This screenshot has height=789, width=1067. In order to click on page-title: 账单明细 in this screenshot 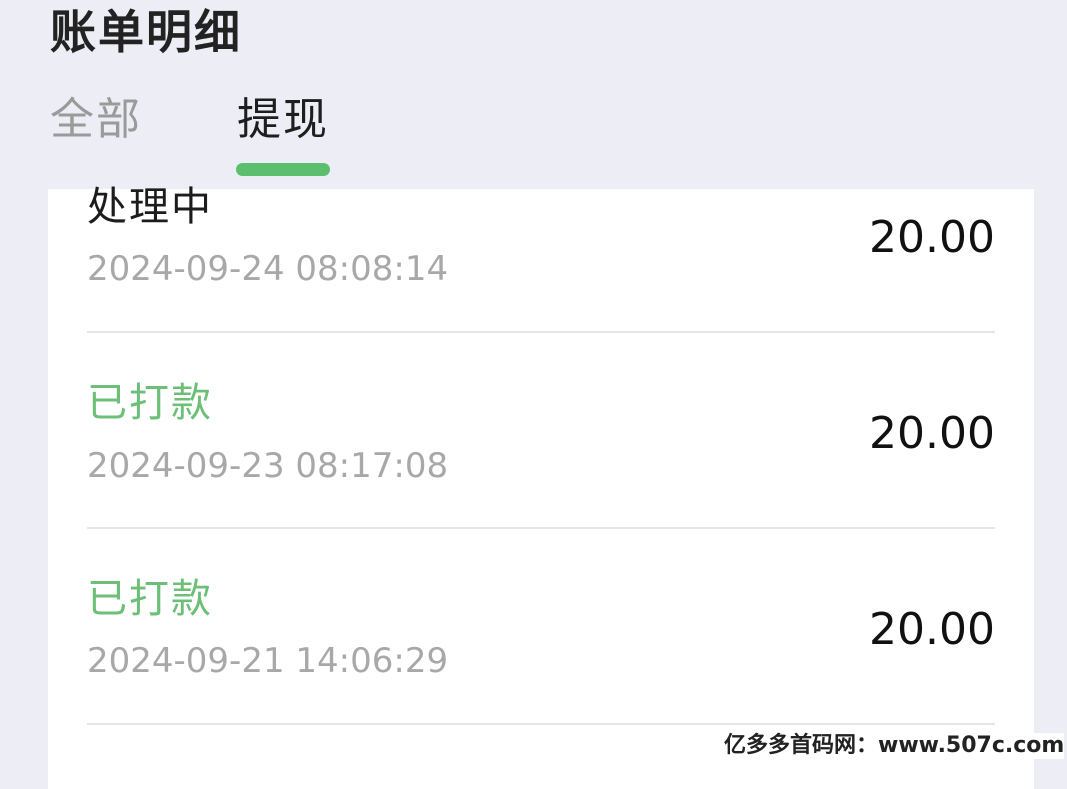, I will do `click(146, 32)`.